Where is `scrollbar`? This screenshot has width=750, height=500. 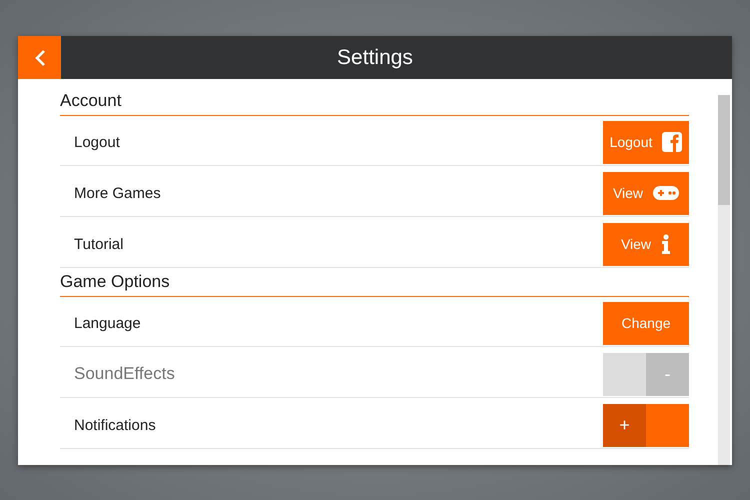 scrollbar is located at coordinates (724, 280).